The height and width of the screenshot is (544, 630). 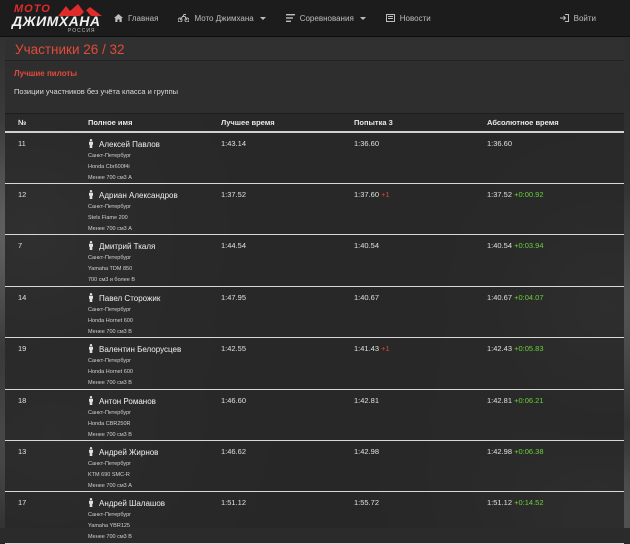 I want to click on absolute-time: 1:37.52, so click(x=500, y=194).